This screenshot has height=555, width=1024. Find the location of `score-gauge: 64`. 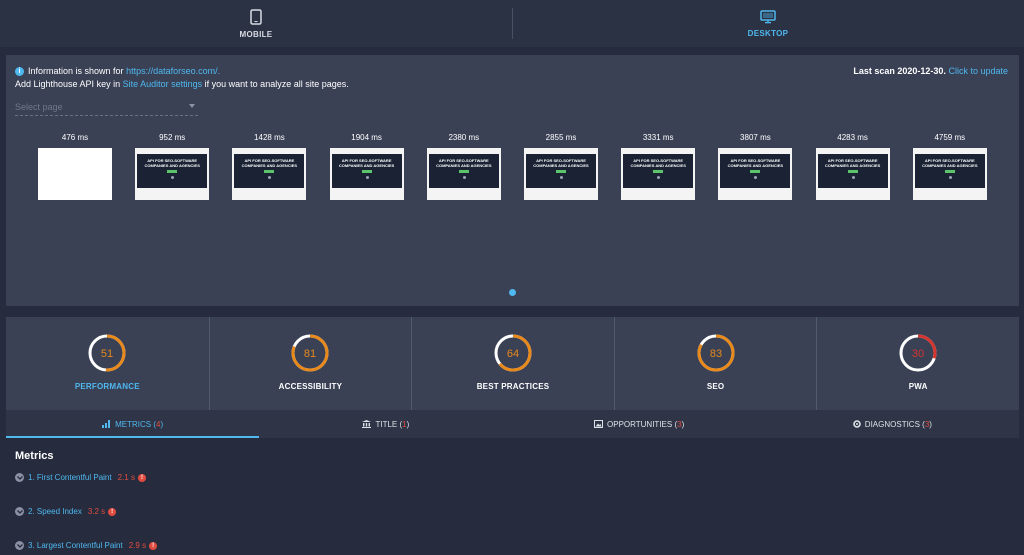

score-gauge: 64 is located at coordinates (513, 353).